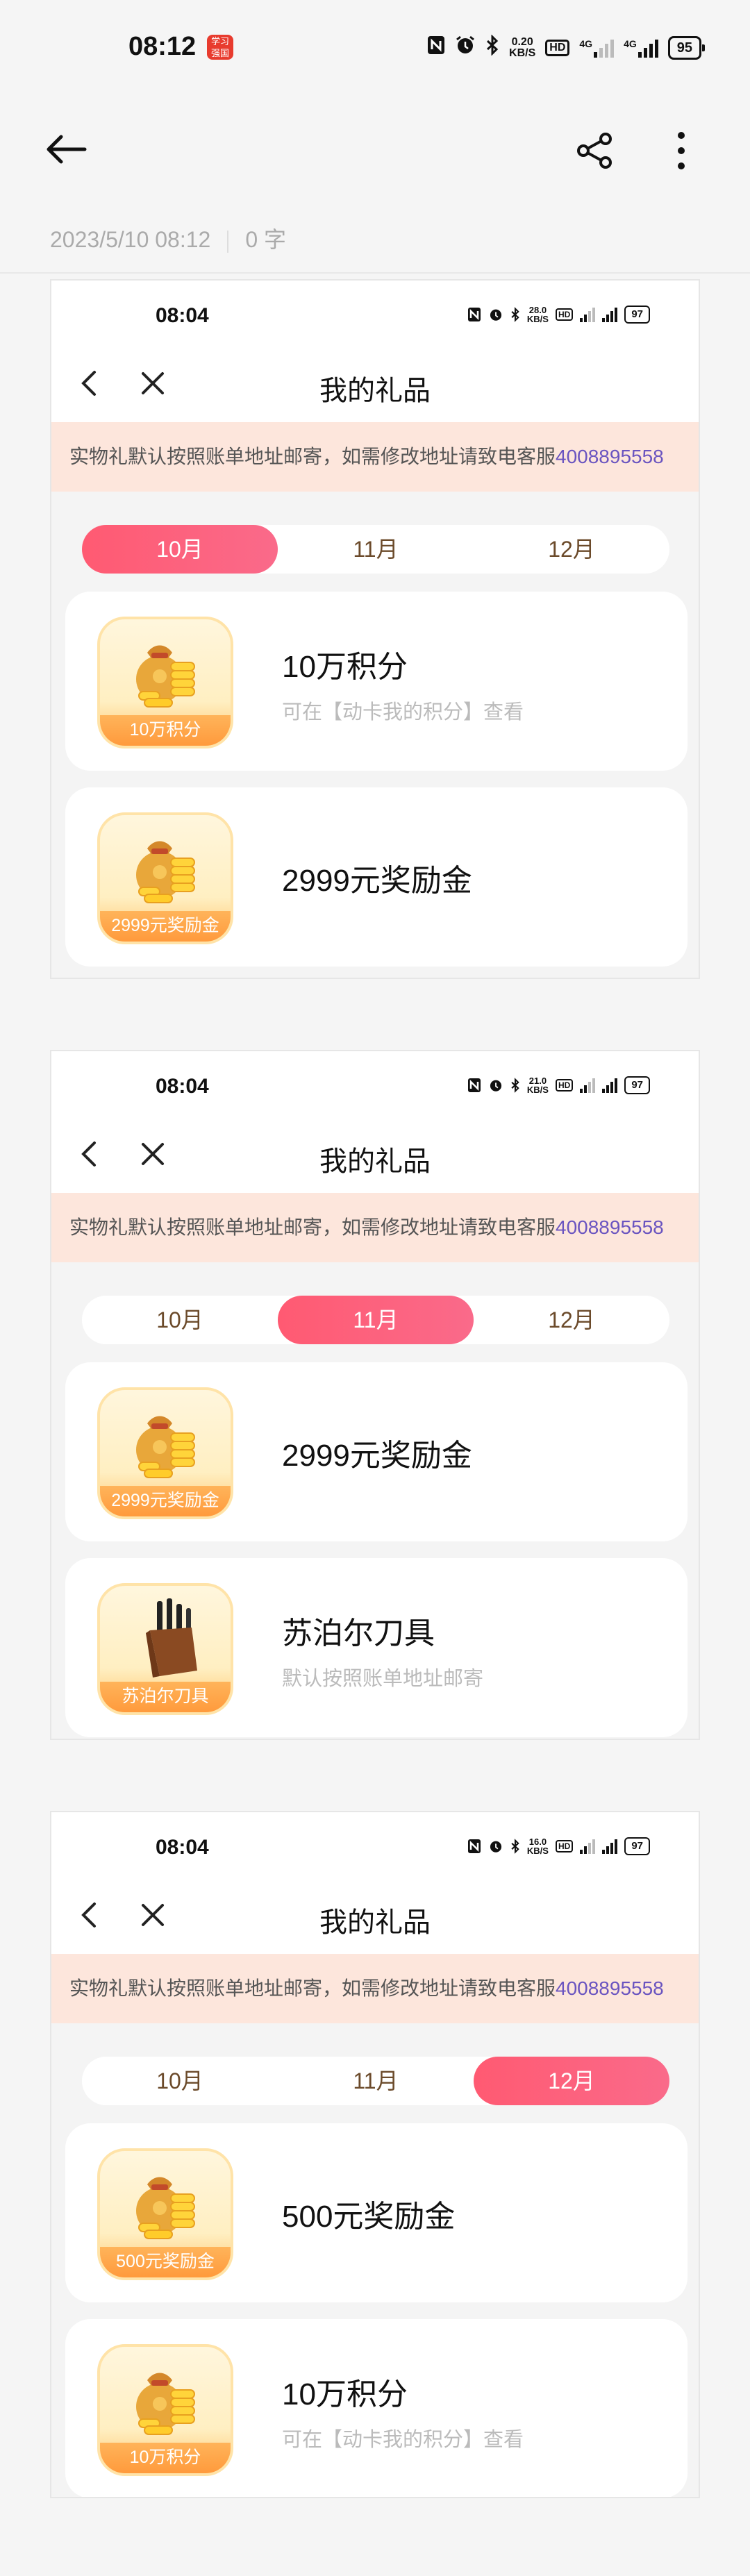 The width and height of the screenshot is (750, 2576). I want to click on note-meta: 2023/5/10 08:12 0 字, so click(168, 238).